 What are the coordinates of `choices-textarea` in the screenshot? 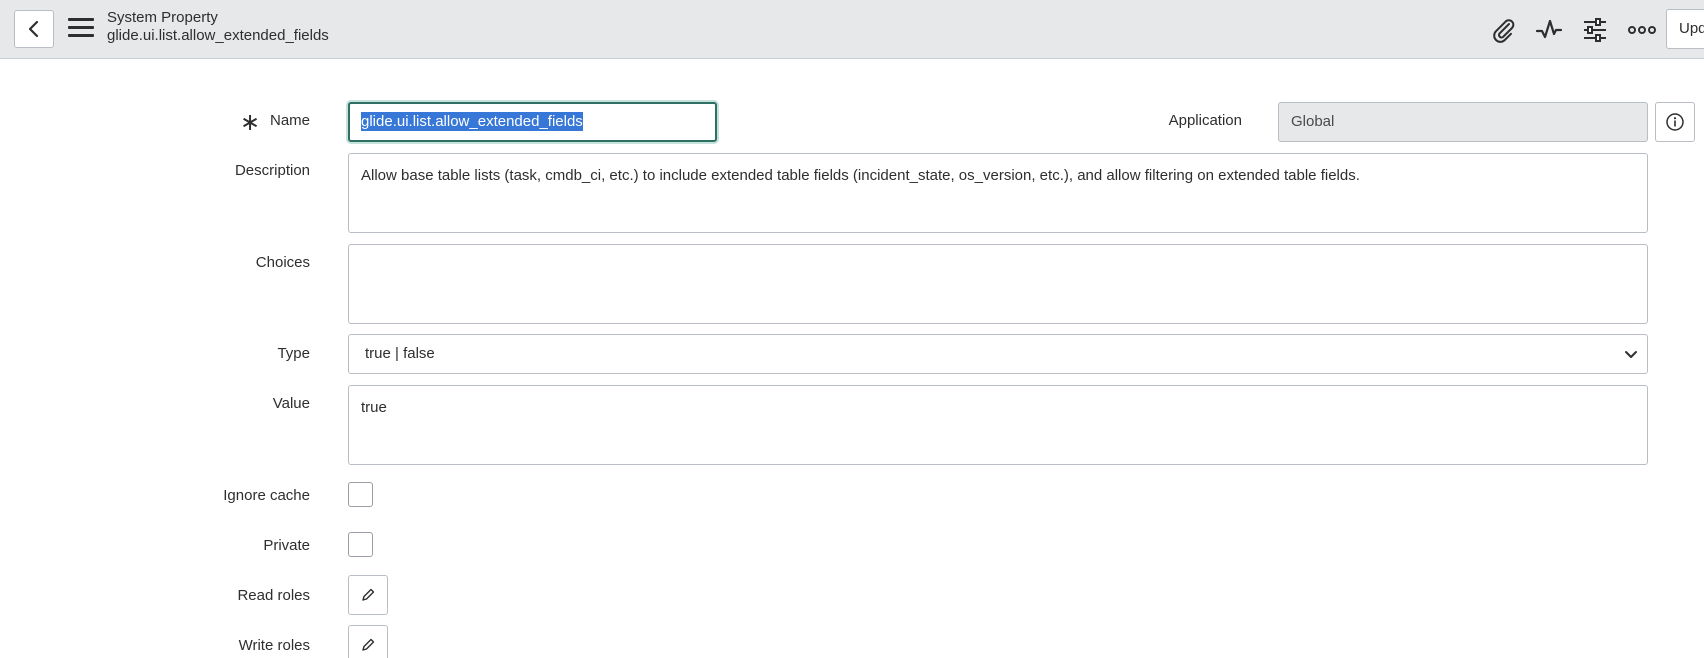 It's located at (998, 284).